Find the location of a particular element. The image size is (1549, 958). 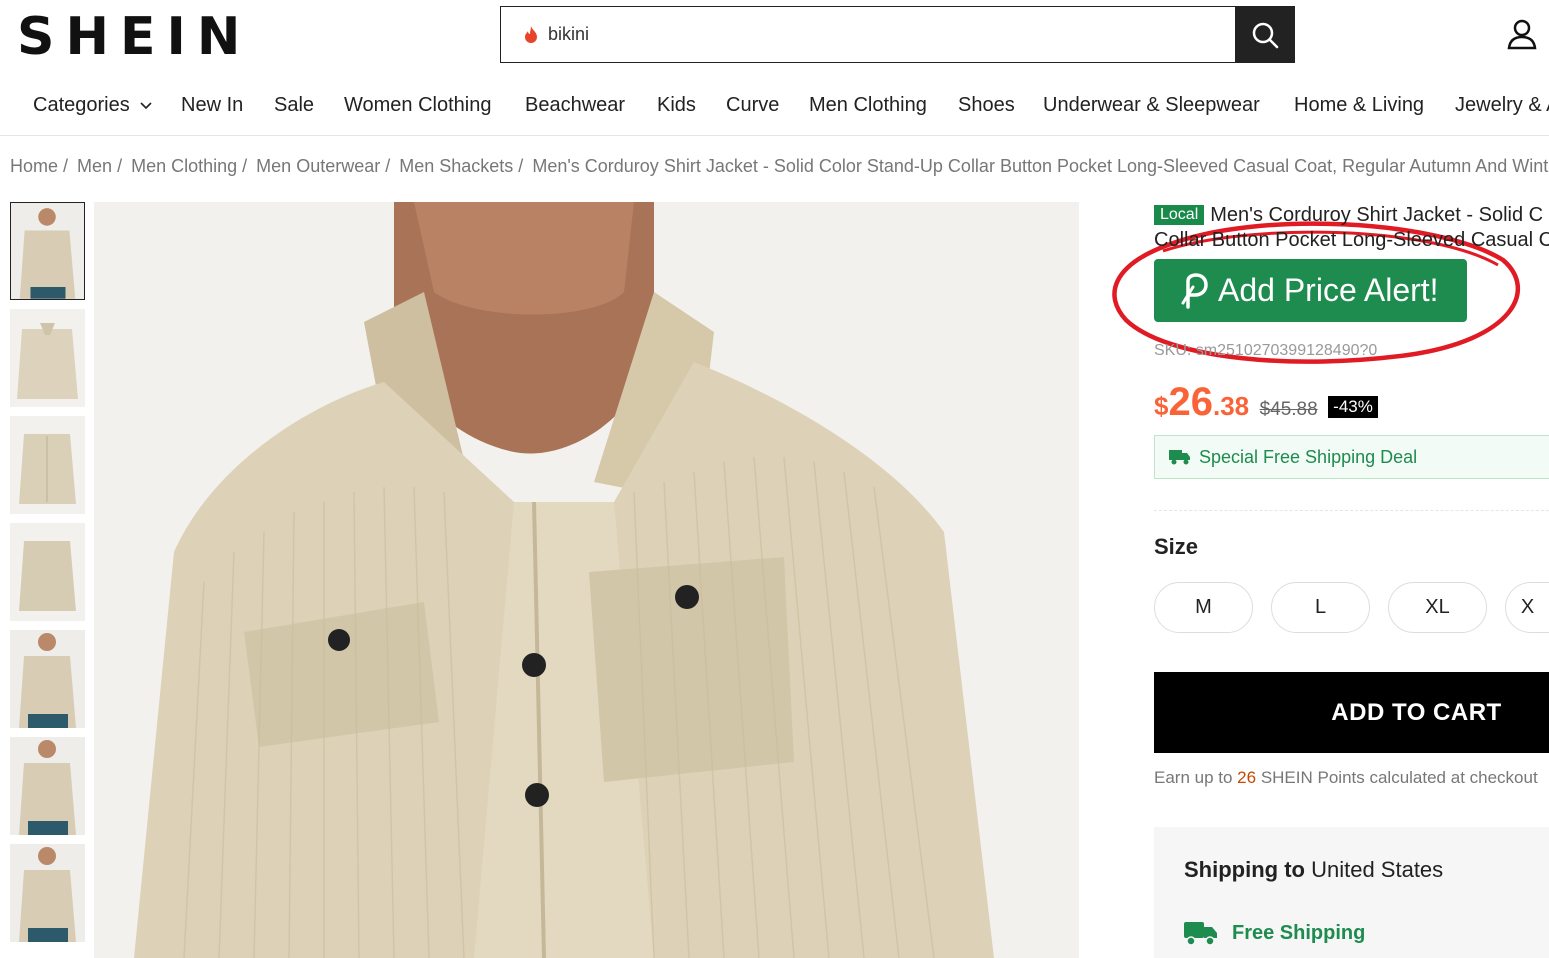

add-to-cart-button: ADD TO CART is located at coordinates (1351, 712).